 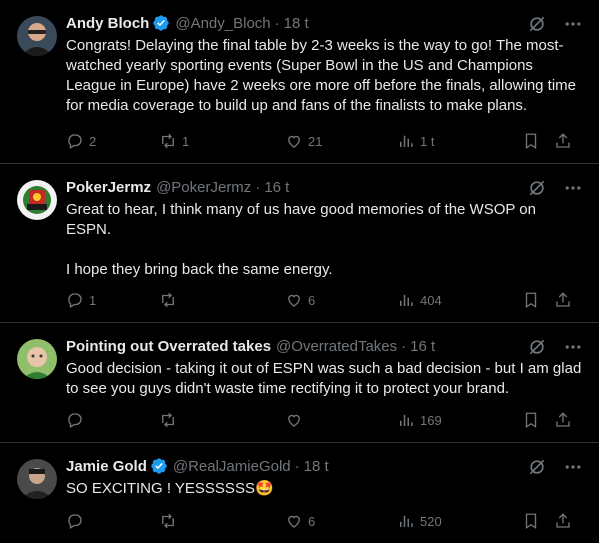 What do you see at coordinates (203, 187) in the screenshot?
I see `author-handle: @PokerJermz` at bounding box center [203, 187].